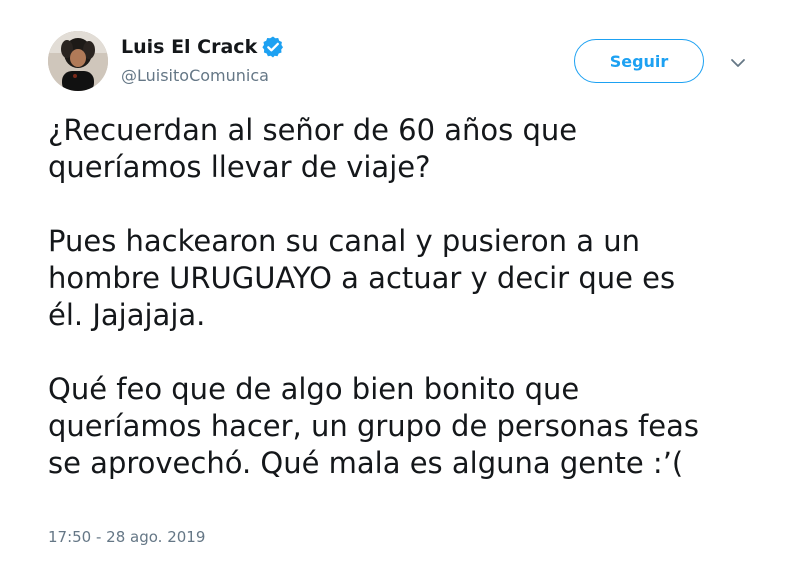 Image resolution: width=791 pixels, height=561 pixels. I want to click on avatar, so click(78, 61).